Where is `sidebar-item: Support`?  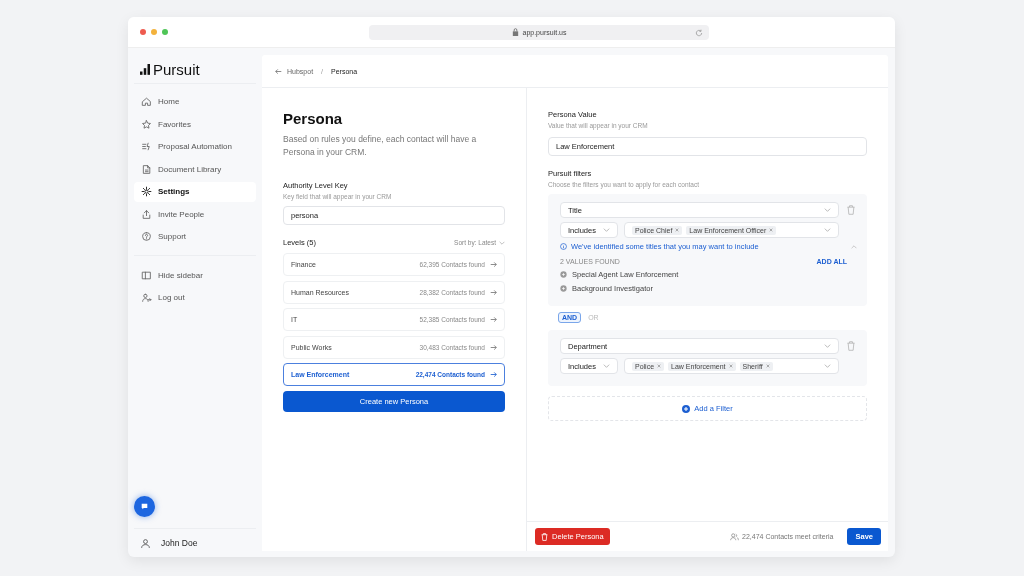
sidebar-item: Support is located at coordinates (195, 237).